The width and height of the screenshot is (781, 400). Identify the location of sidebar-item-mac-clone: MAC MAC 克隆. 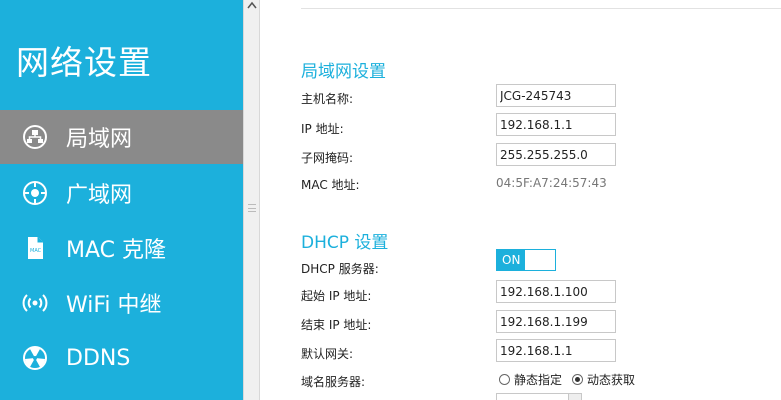
(121, 248).